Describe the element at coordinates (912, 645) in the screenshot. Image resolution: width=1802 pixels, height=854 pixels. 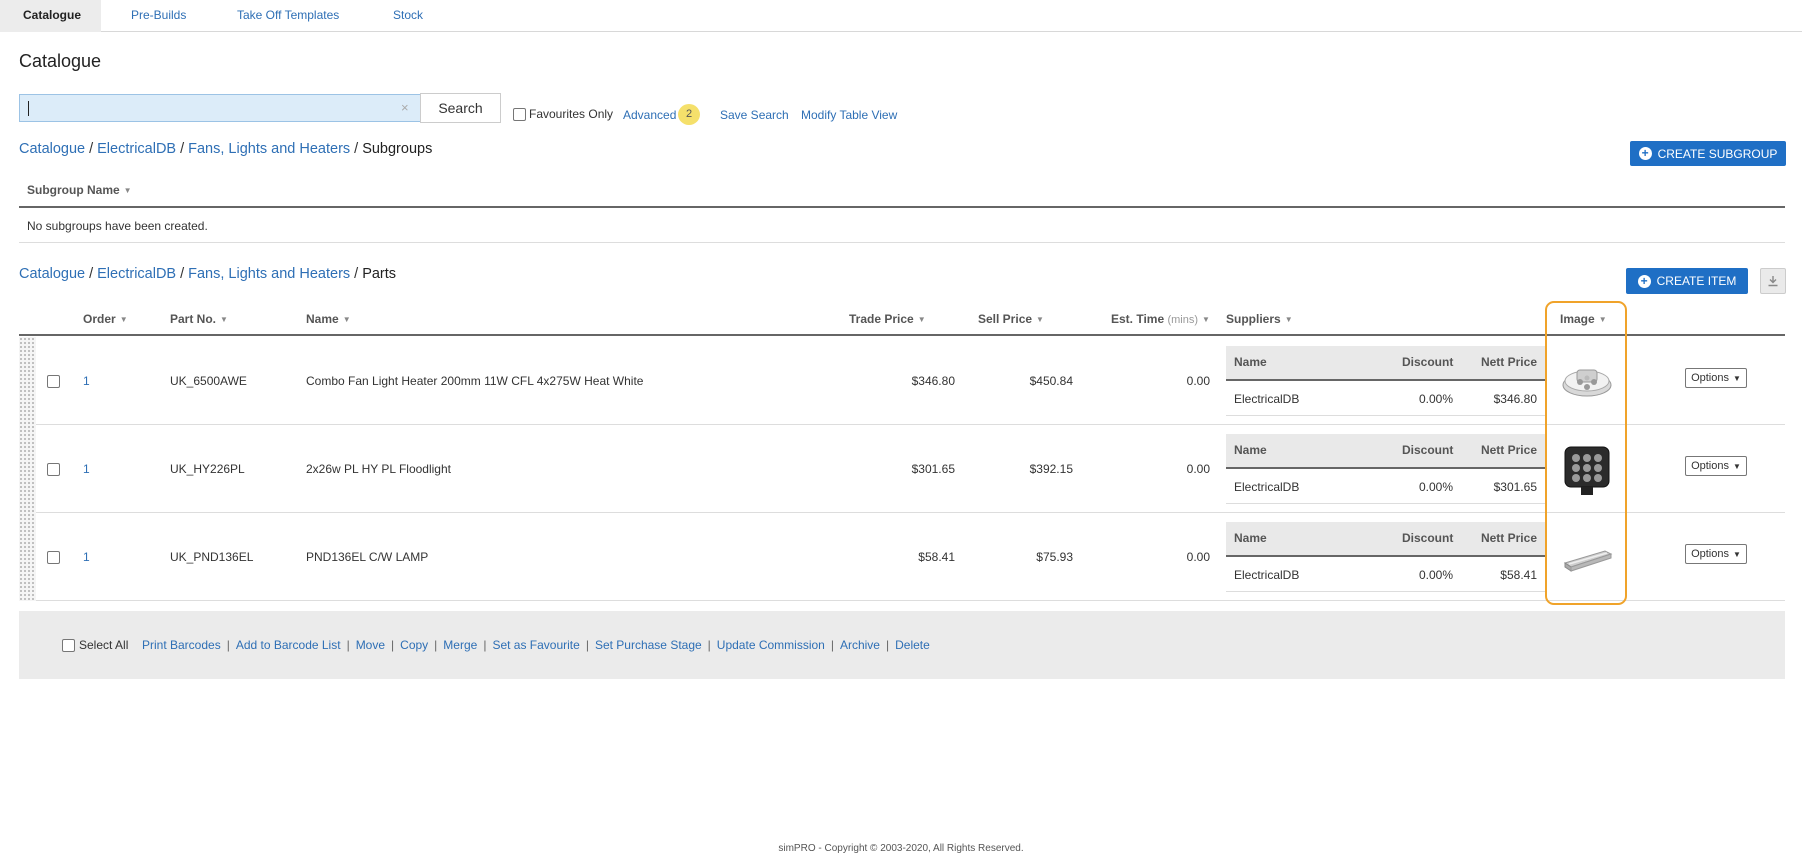
I see `delete-link: Delete` at that location.